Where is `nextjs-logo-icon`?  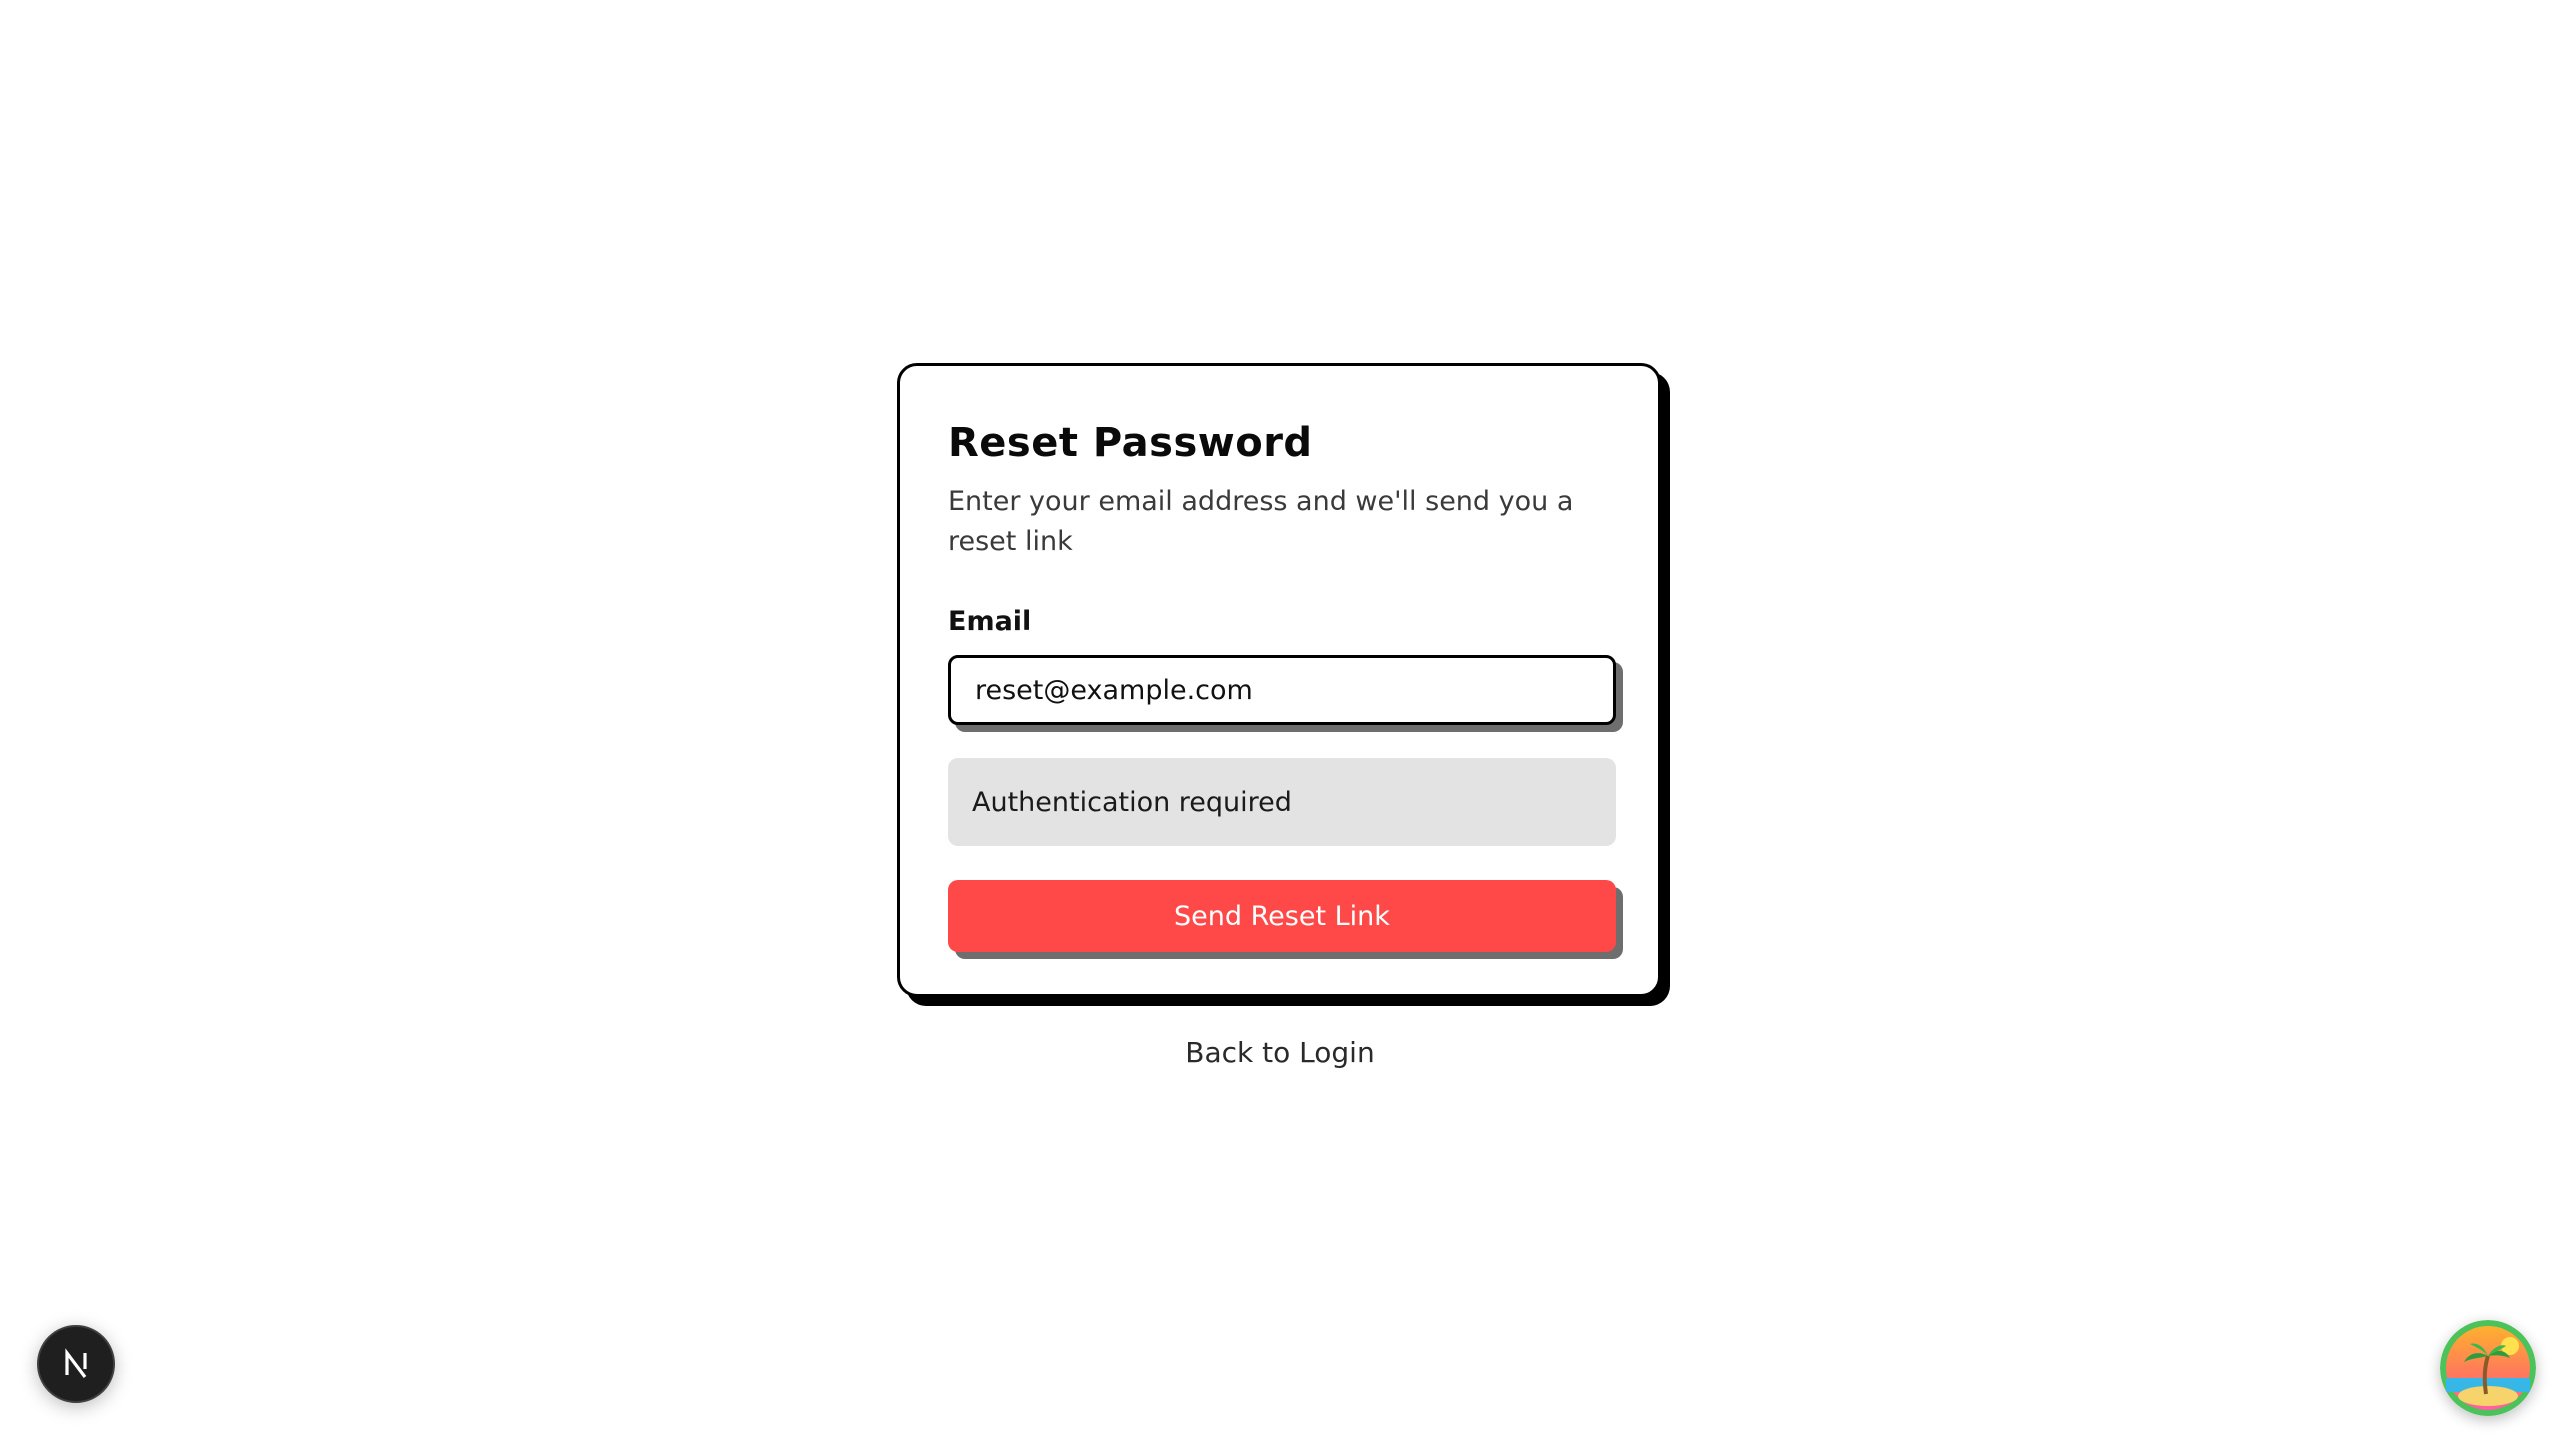 nextjs-logo-icon is located at coordinates (76, 1363).